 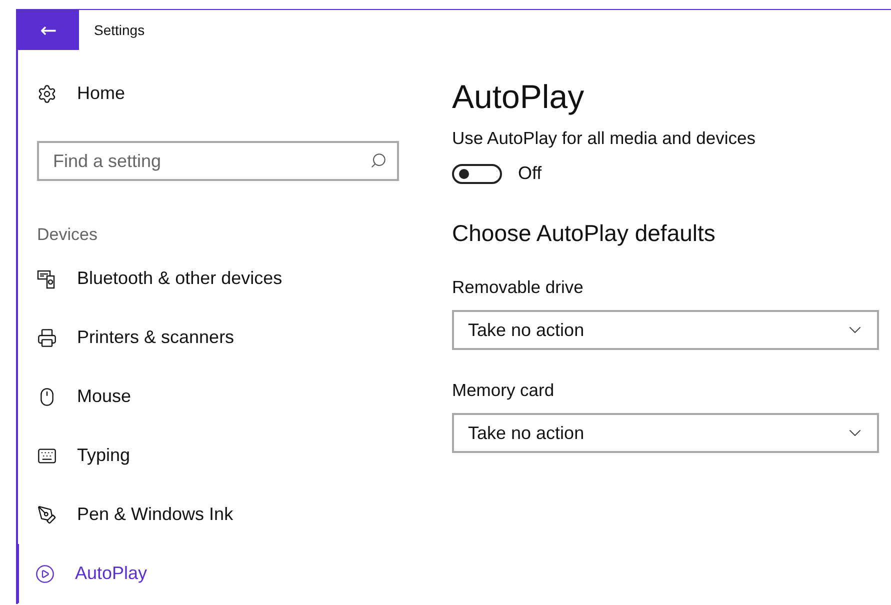 What do you see at coordinates (224, 337) in the screenshot?
I see `nav-item: Printers & scanners` at bounding box center [224, 337].